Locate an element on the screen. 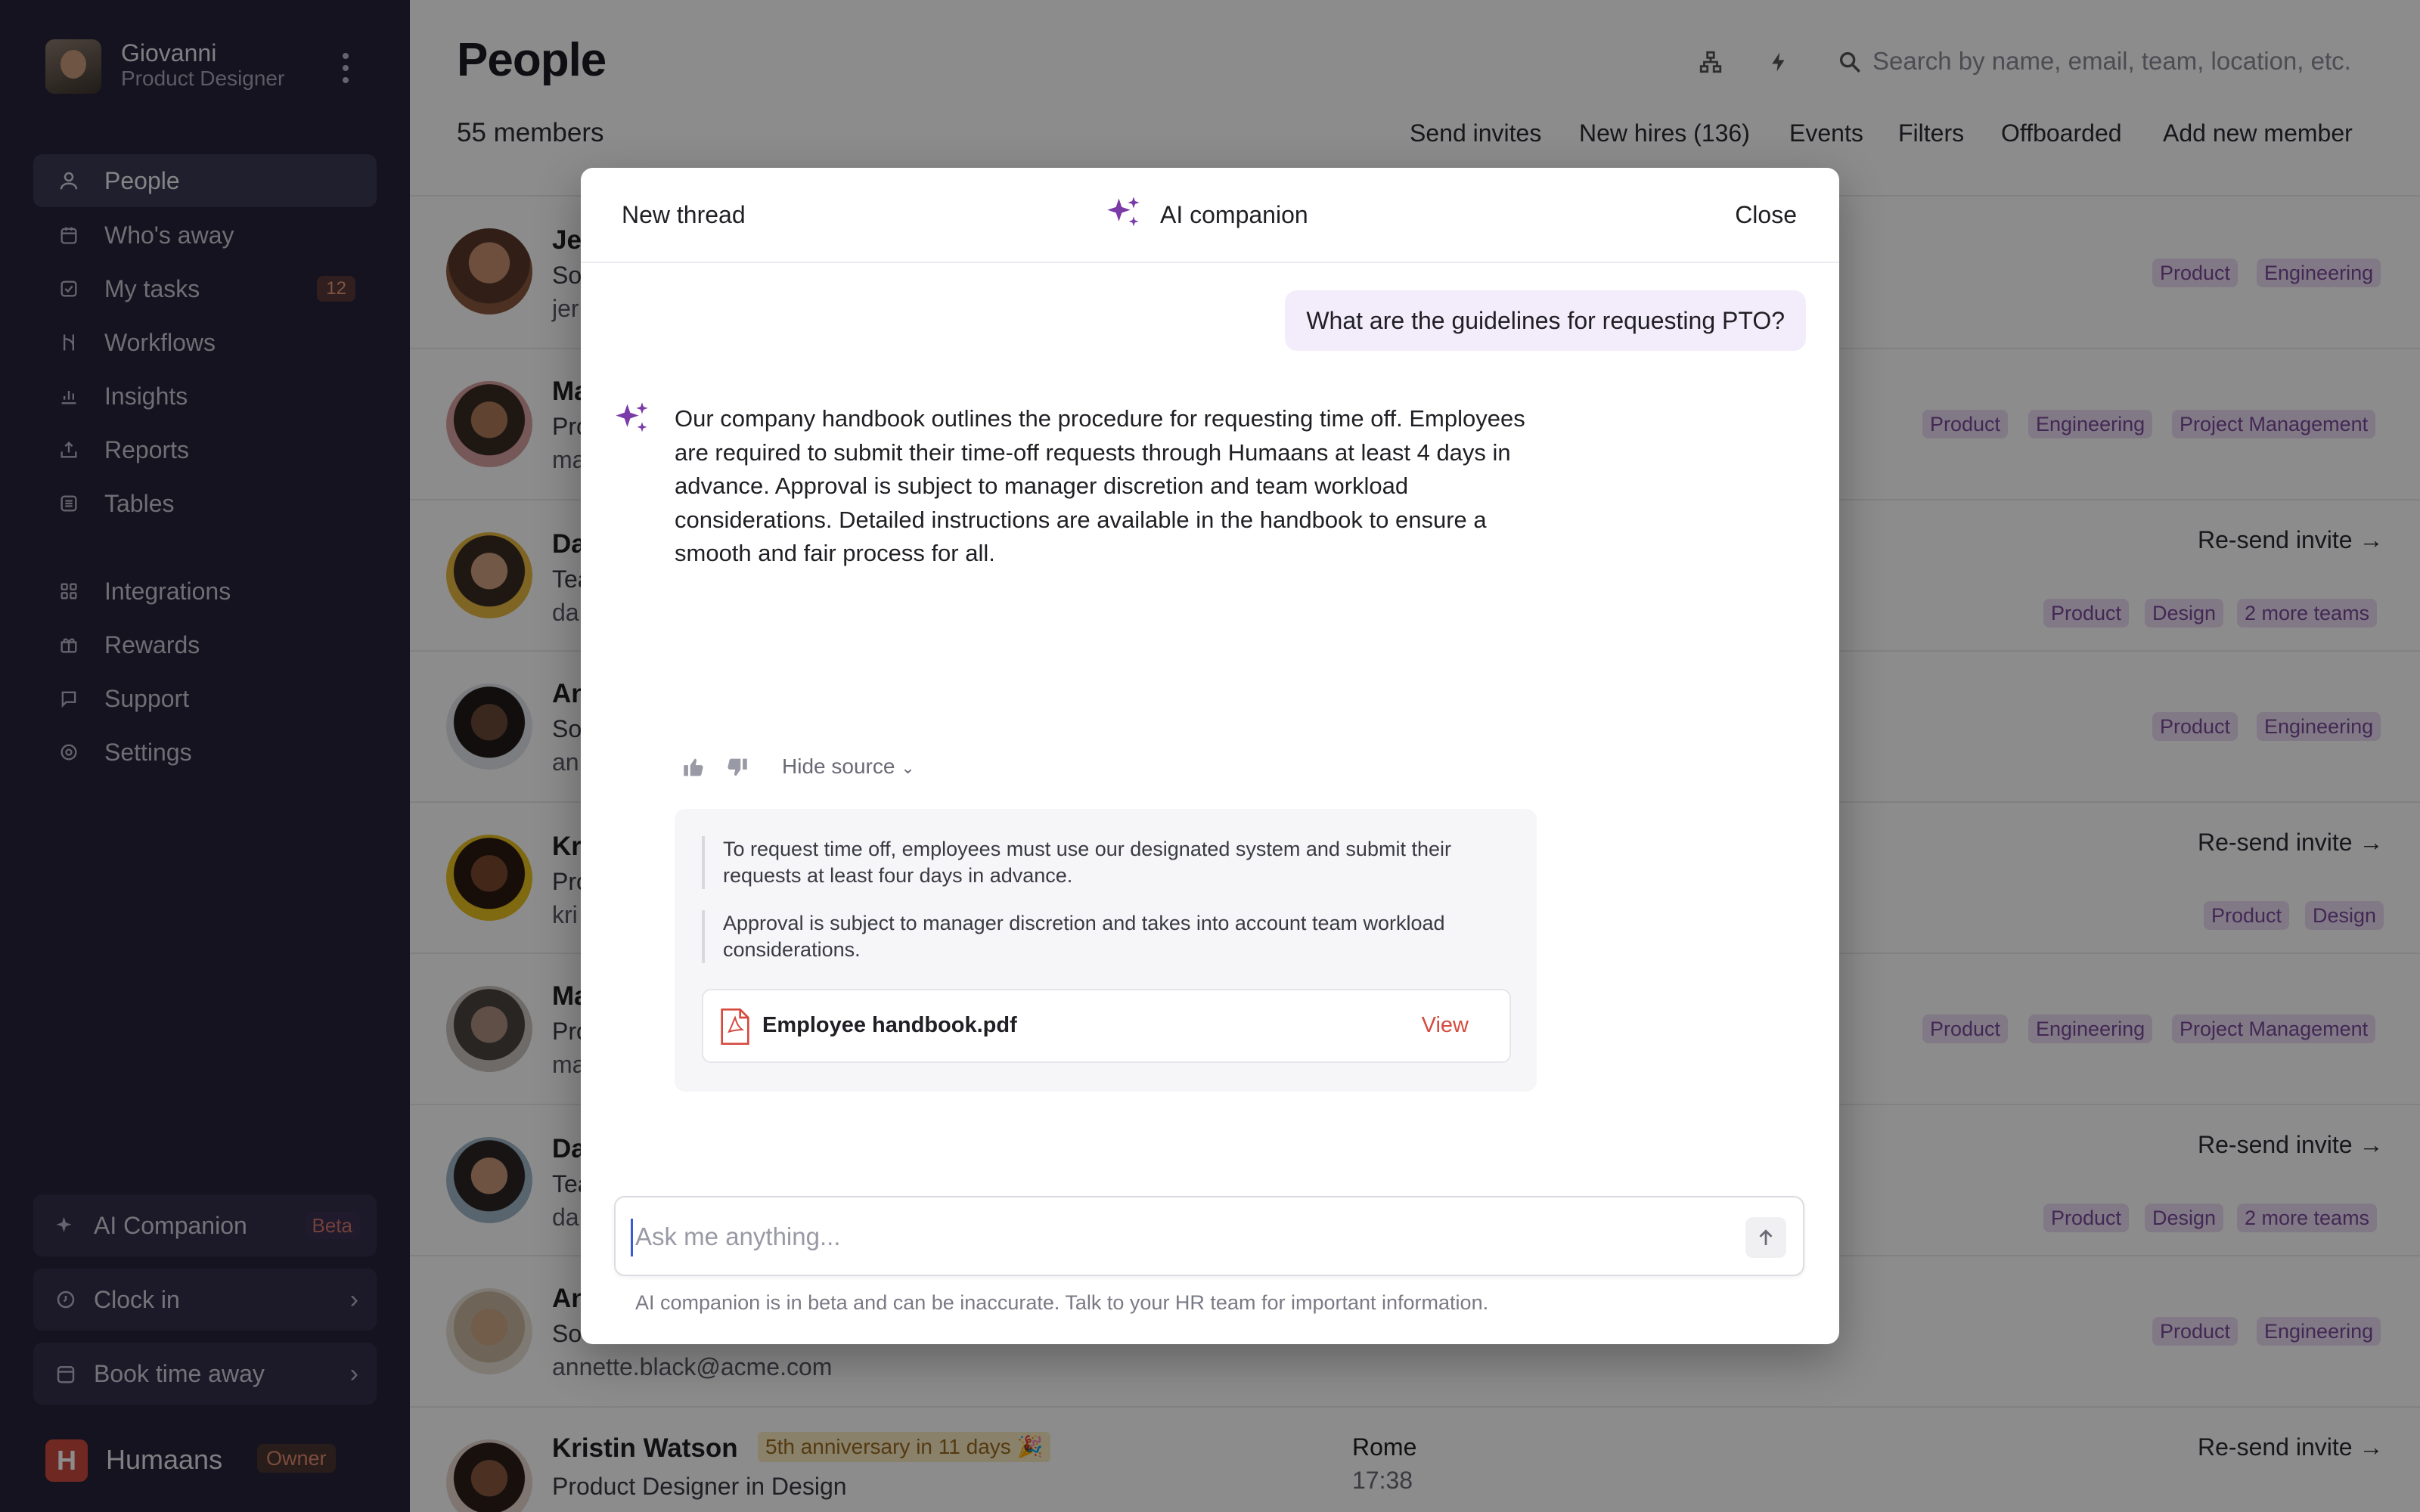  ai-sparkle-icon is located at coordinates (632, 417).